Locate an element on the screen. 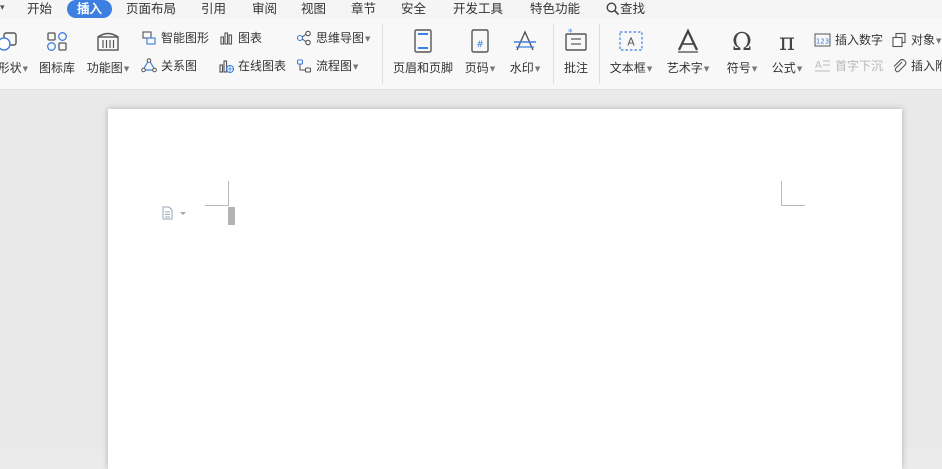  flow-chart-icon is located at coordinates (304, 65).